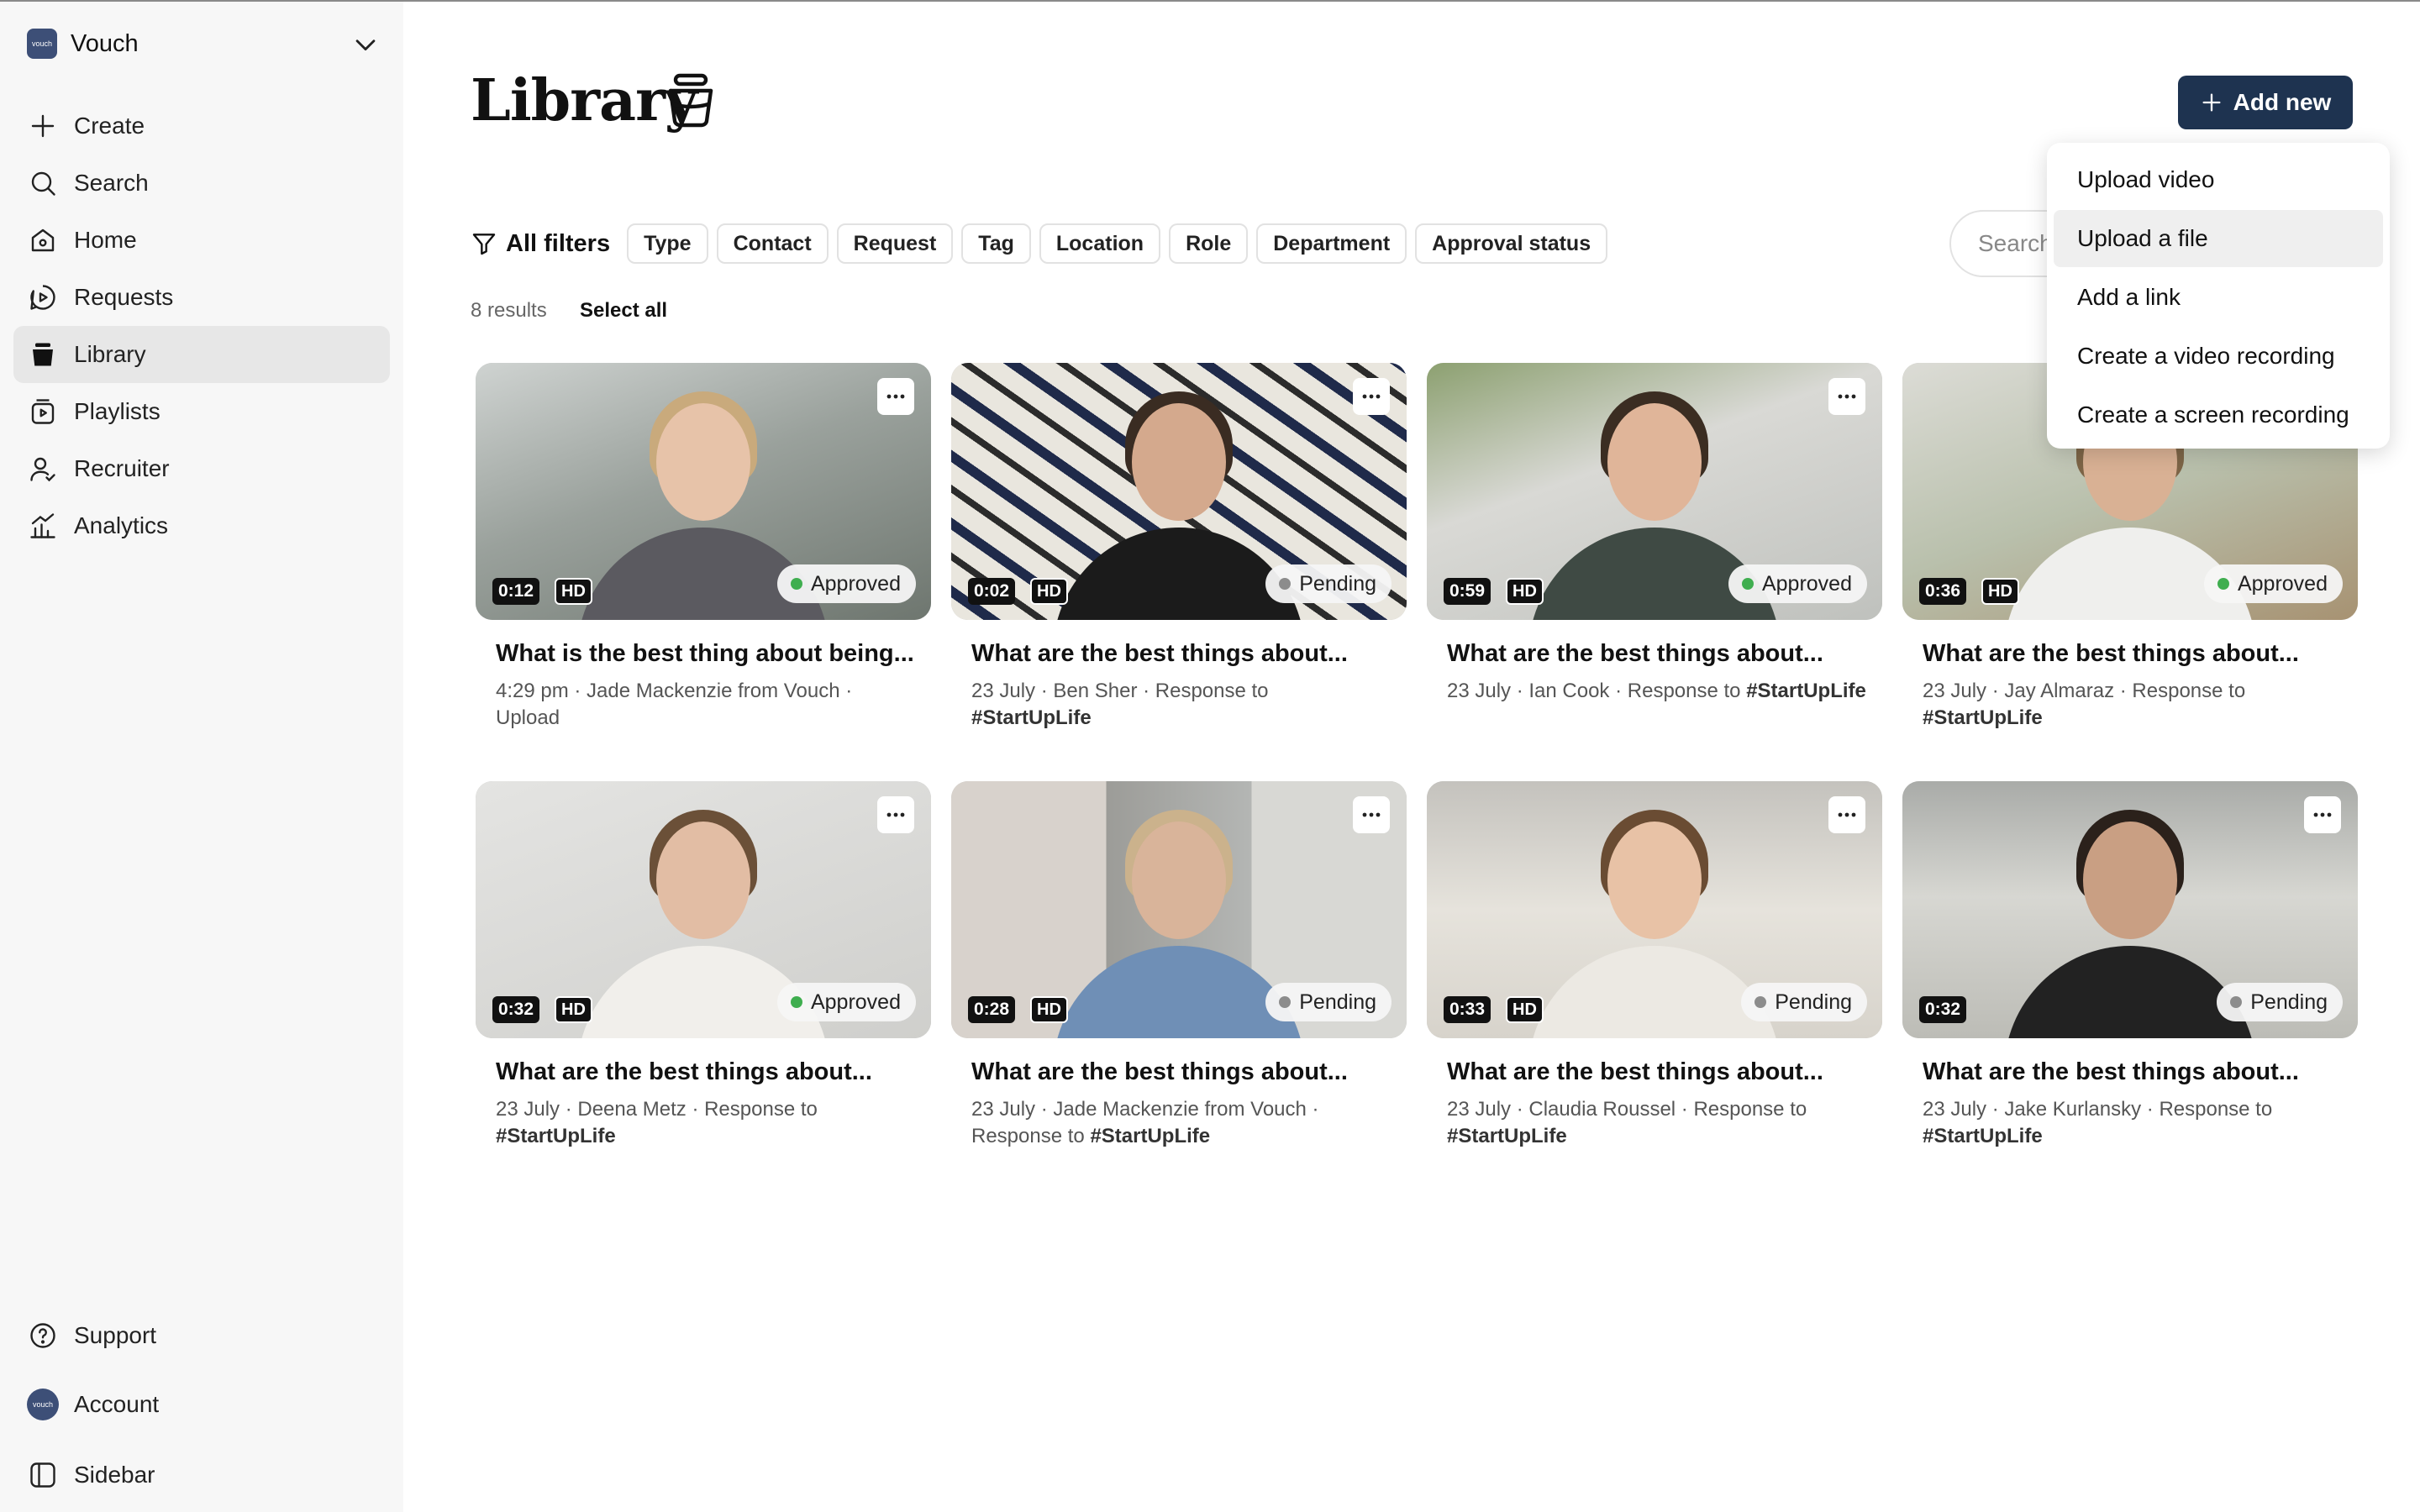  What do you see at coordinates (202, 1335) in the screenshot?
I see `sidebar-item-support: Support` at bounding box center [202, 1335].